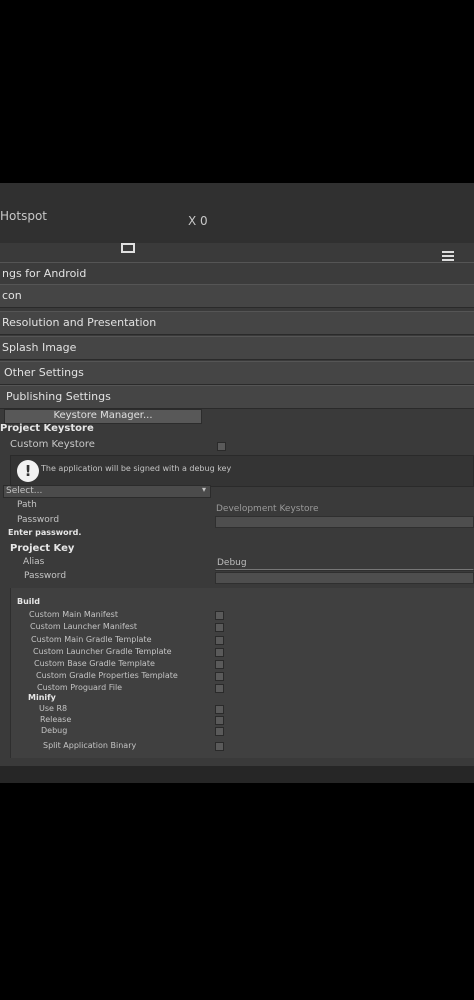  Describe the element at coordinates (219, 720) in the screenshot. I see `release-checkbox` at that location.